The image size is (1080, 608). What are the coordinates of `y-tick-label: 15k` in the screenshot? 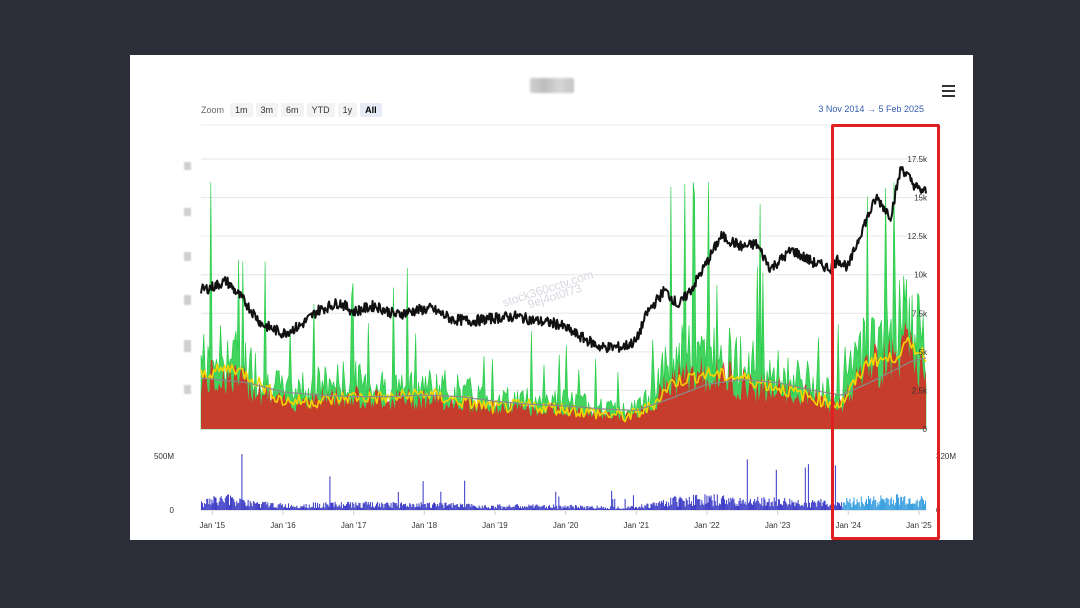 It's located at (921, 198).